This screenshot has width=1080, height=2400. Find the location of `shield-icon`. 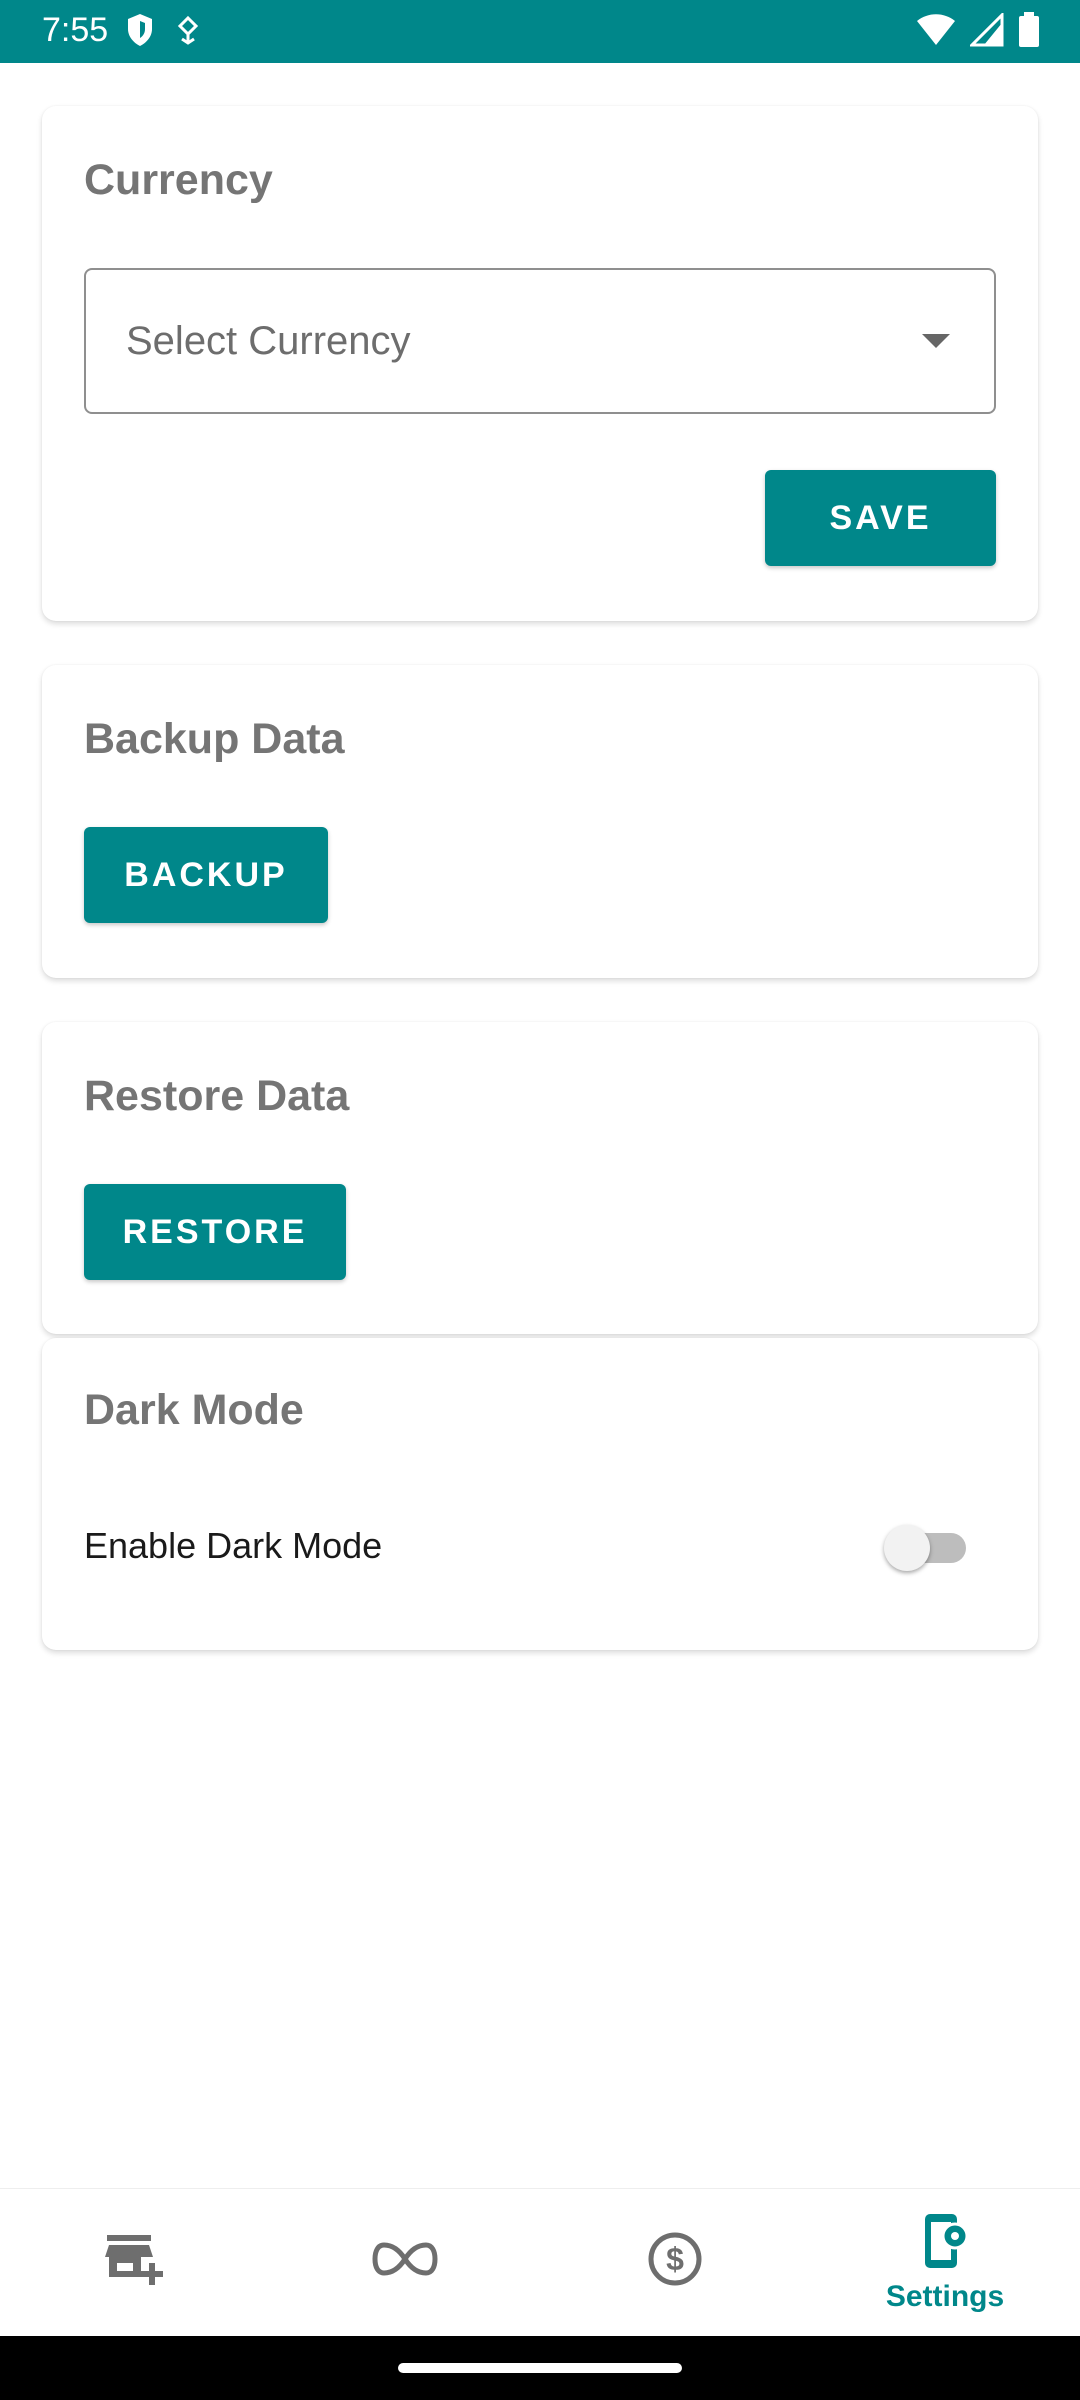

shield-icon is located at coordinates (140, 32).